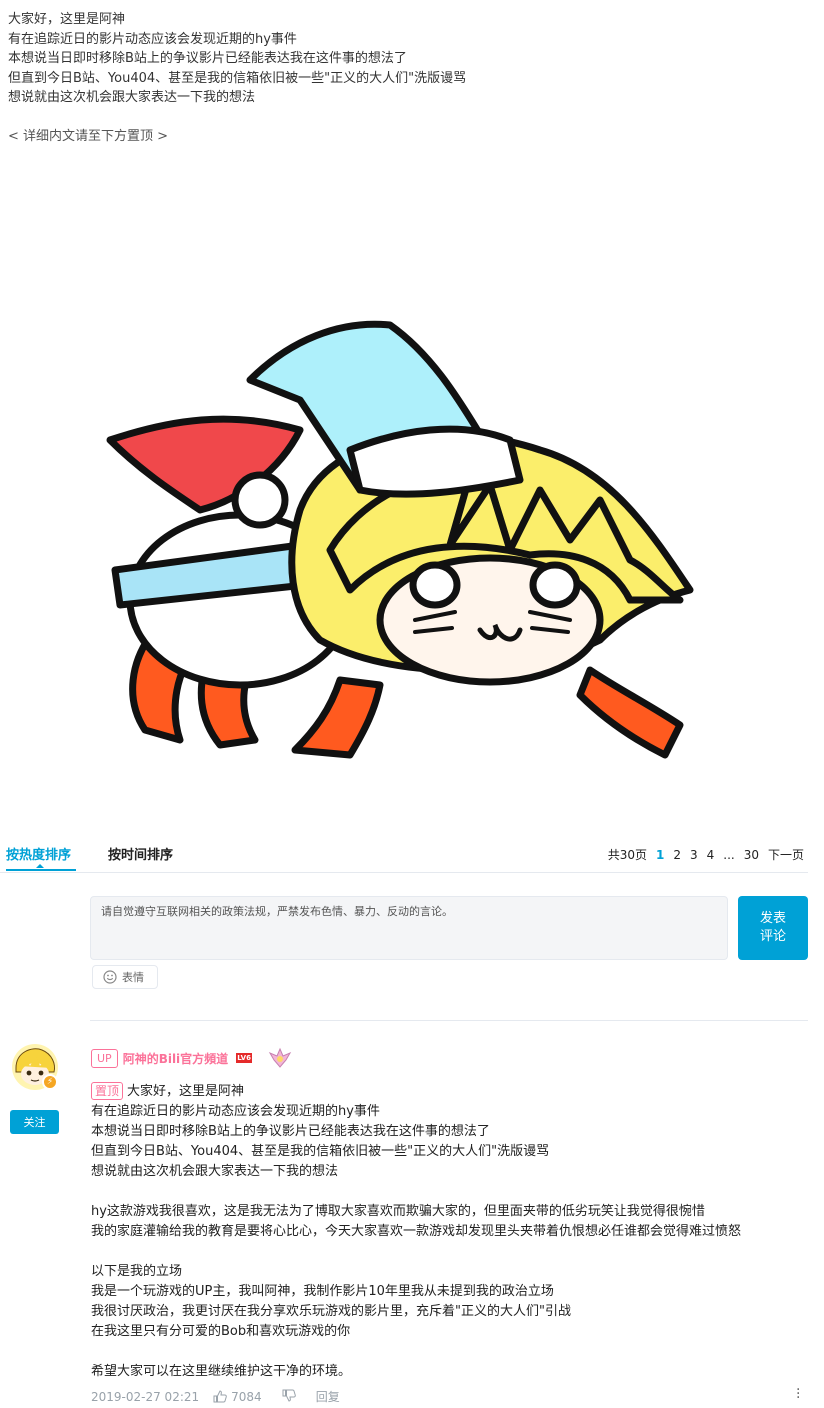  What do you see at coordinates (322, 1291) in the screenshot?
I see `comment-line: 我是一个玩游戏的UP主，我叫阿神，我制作影片10年里我从未提到我的政治立场` at bounding box center [322, 1291].